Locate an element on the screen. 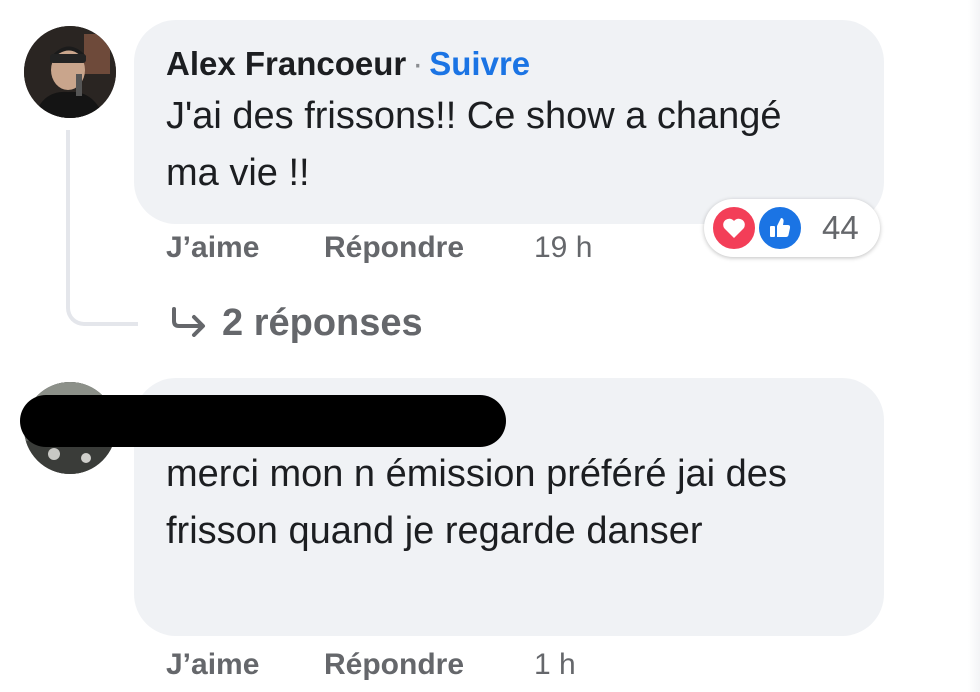  author-name: Alex Francoeur is located at coordinates (286, 63).